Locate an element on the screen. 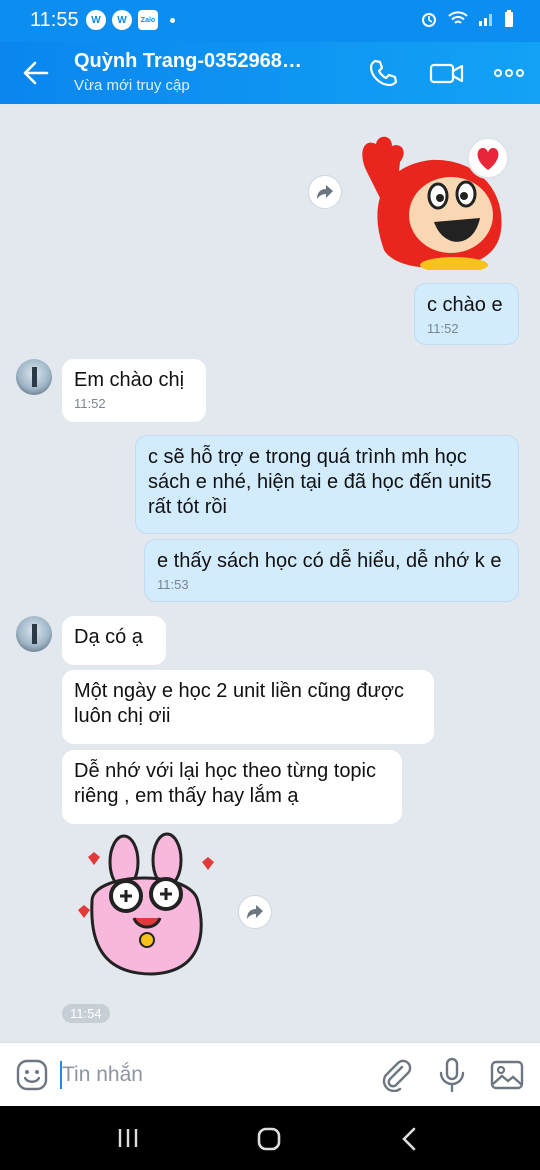 The image size is (540, 1170). recent-apps-button is located at coordinates (128, 1140).